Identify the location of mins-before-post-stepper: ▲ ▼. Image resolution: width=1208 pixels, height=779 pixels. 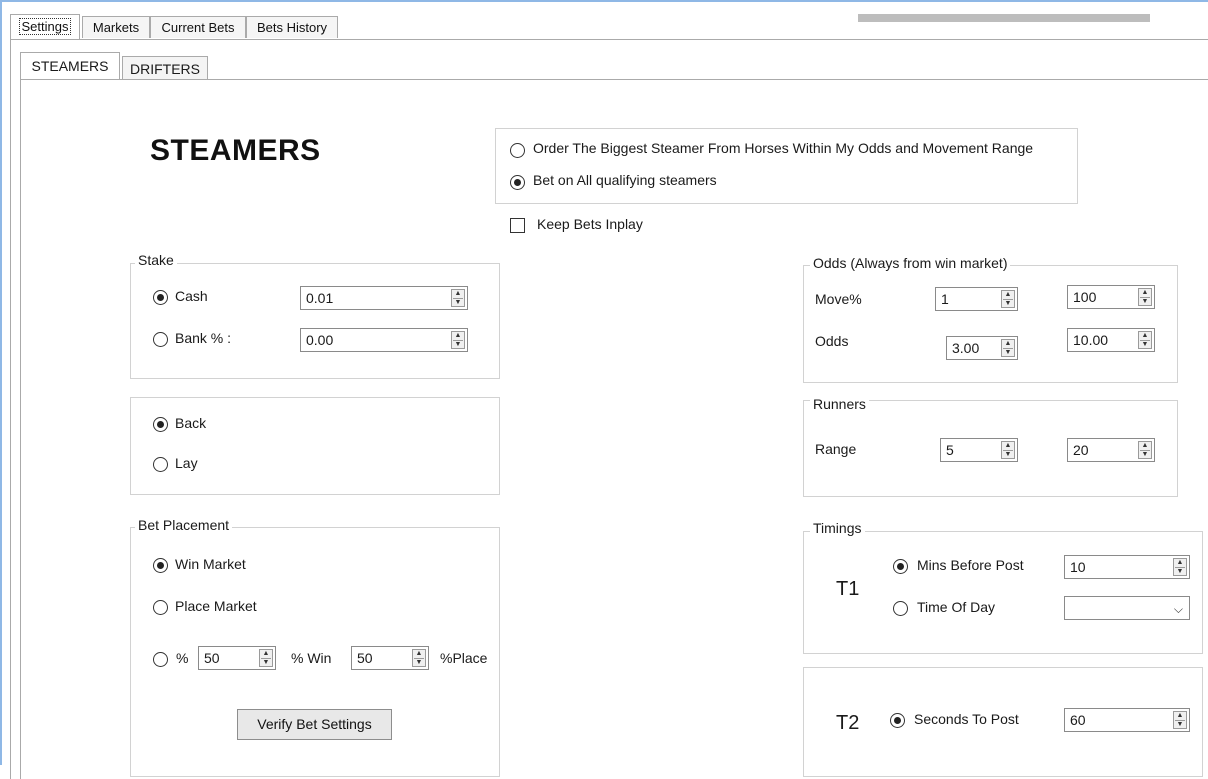
(1180, 567).